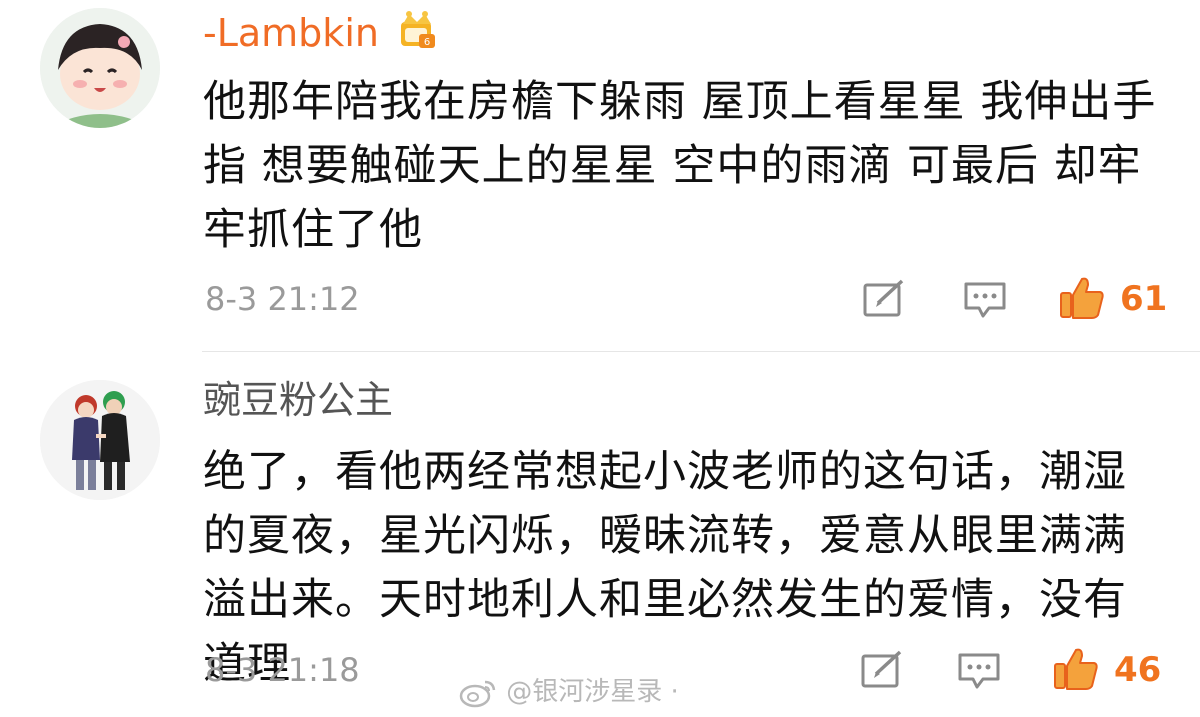  I want to click on crown-vip-badge-icon: 6, so click(418, 29).